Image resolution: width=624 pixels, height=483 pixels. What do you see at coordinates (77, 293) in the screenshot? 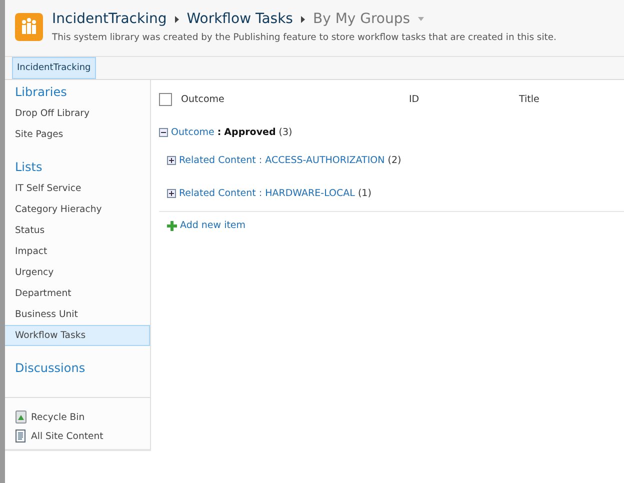
I see `nav-item: Department` at bounding box center [77, 293].